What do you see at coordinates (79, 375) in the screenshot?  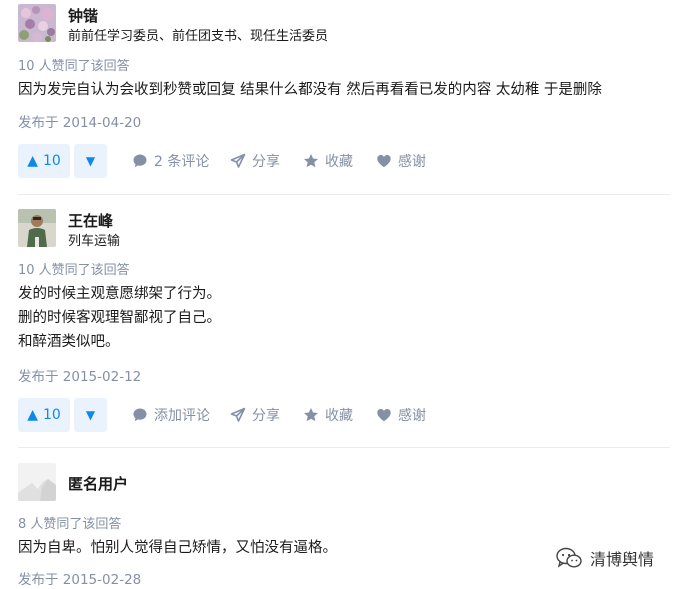 I see `publish-date: 发布于 2015-02-12` at bounding box center [79, 375].